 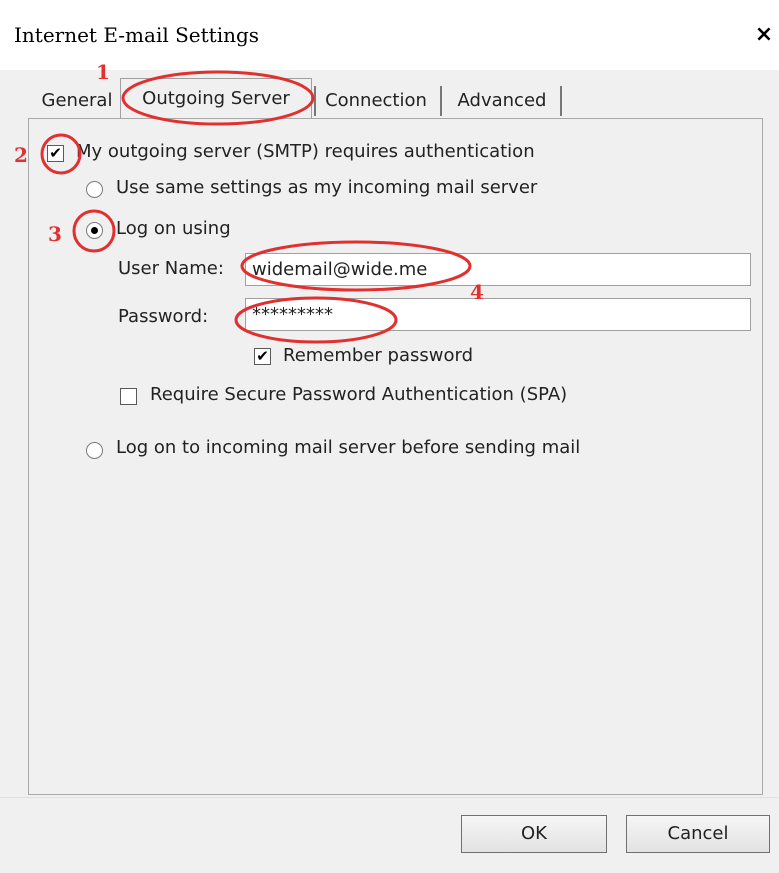 I want to click on log-on-using-radio, so click(x=94, y=230).